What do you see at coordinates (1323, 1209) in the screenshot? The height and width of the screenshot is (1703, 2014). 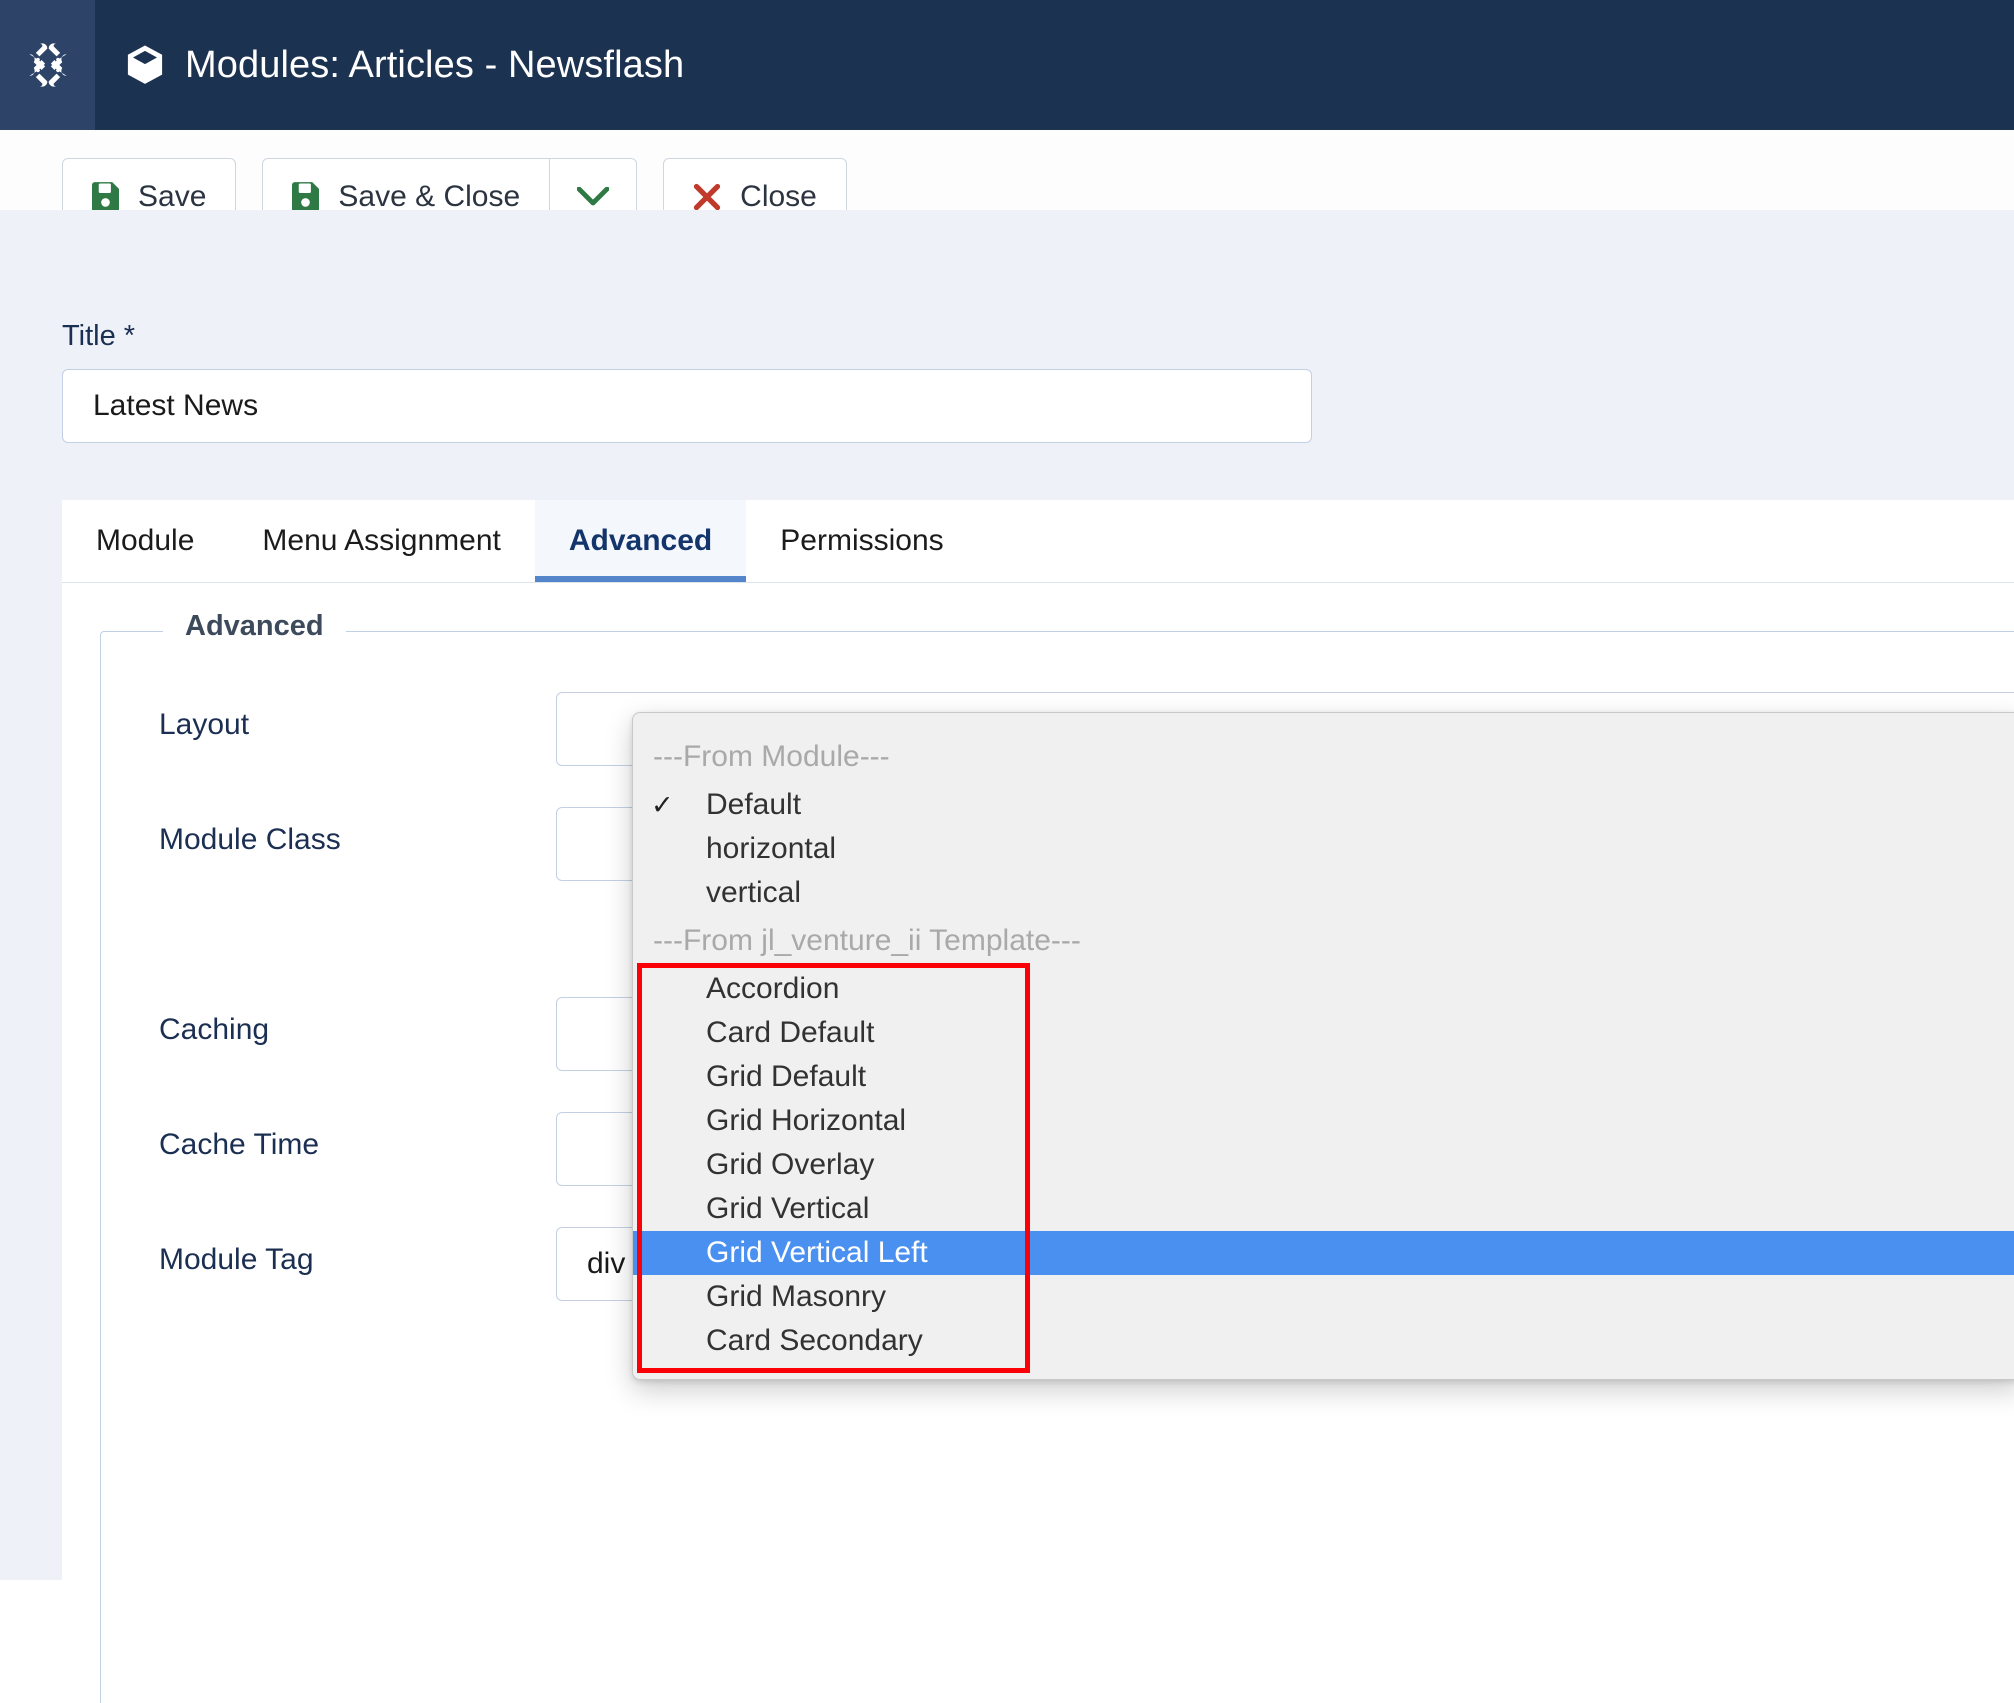 I see `dropdown-option-grid-vertical: Grid Vertical` at bounding box center [1323, 1209].